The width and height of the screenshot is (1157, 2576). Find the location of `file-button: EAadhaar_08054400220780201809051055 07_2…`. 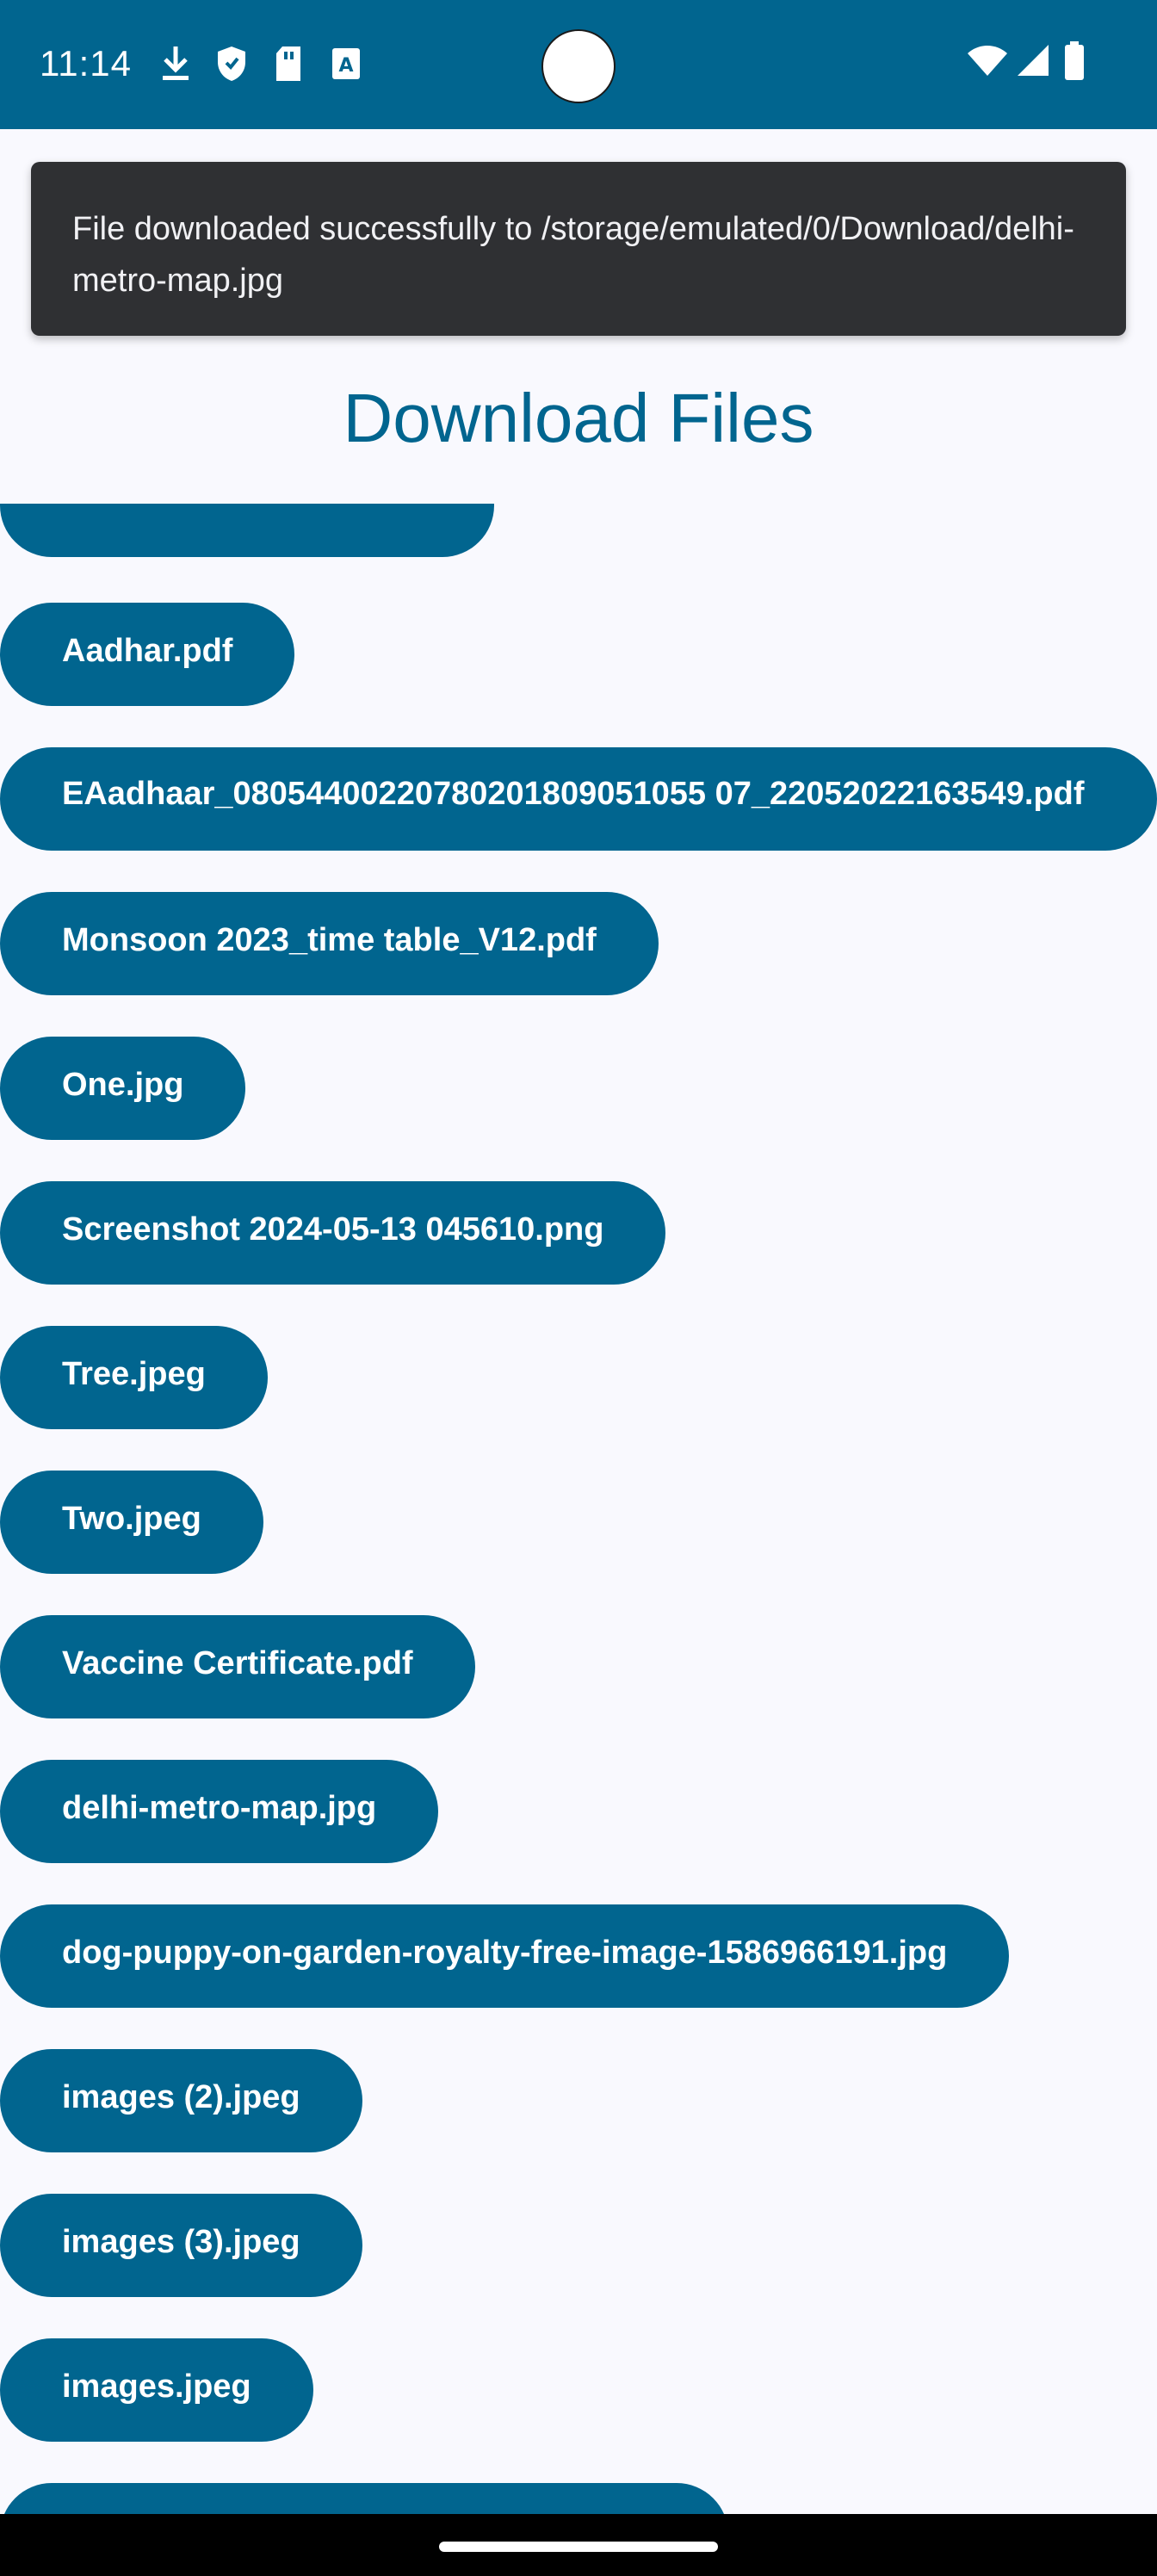

file-button: EAadhaar_08054400220780201809051055 07_2… is located at coordinates (579, 799).